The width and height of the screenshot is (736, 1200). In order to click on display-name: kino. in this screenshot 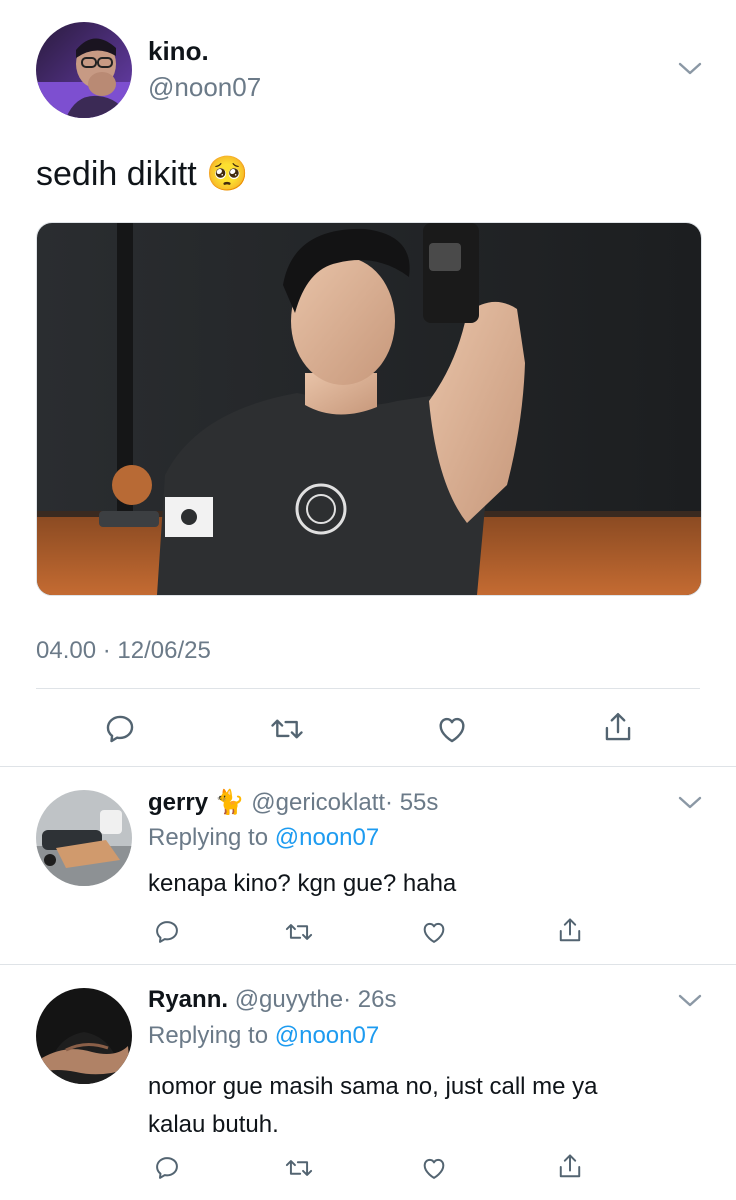, I will do `click(178, 51)`.